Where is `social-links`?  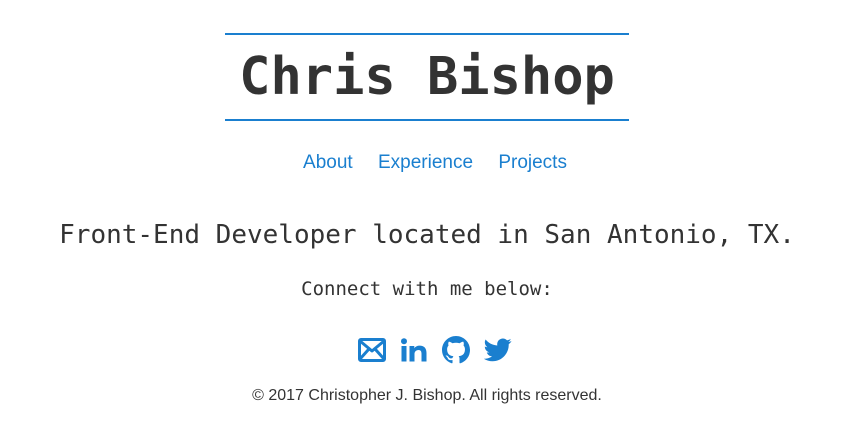 social-links is located at coordinates (425, 350).